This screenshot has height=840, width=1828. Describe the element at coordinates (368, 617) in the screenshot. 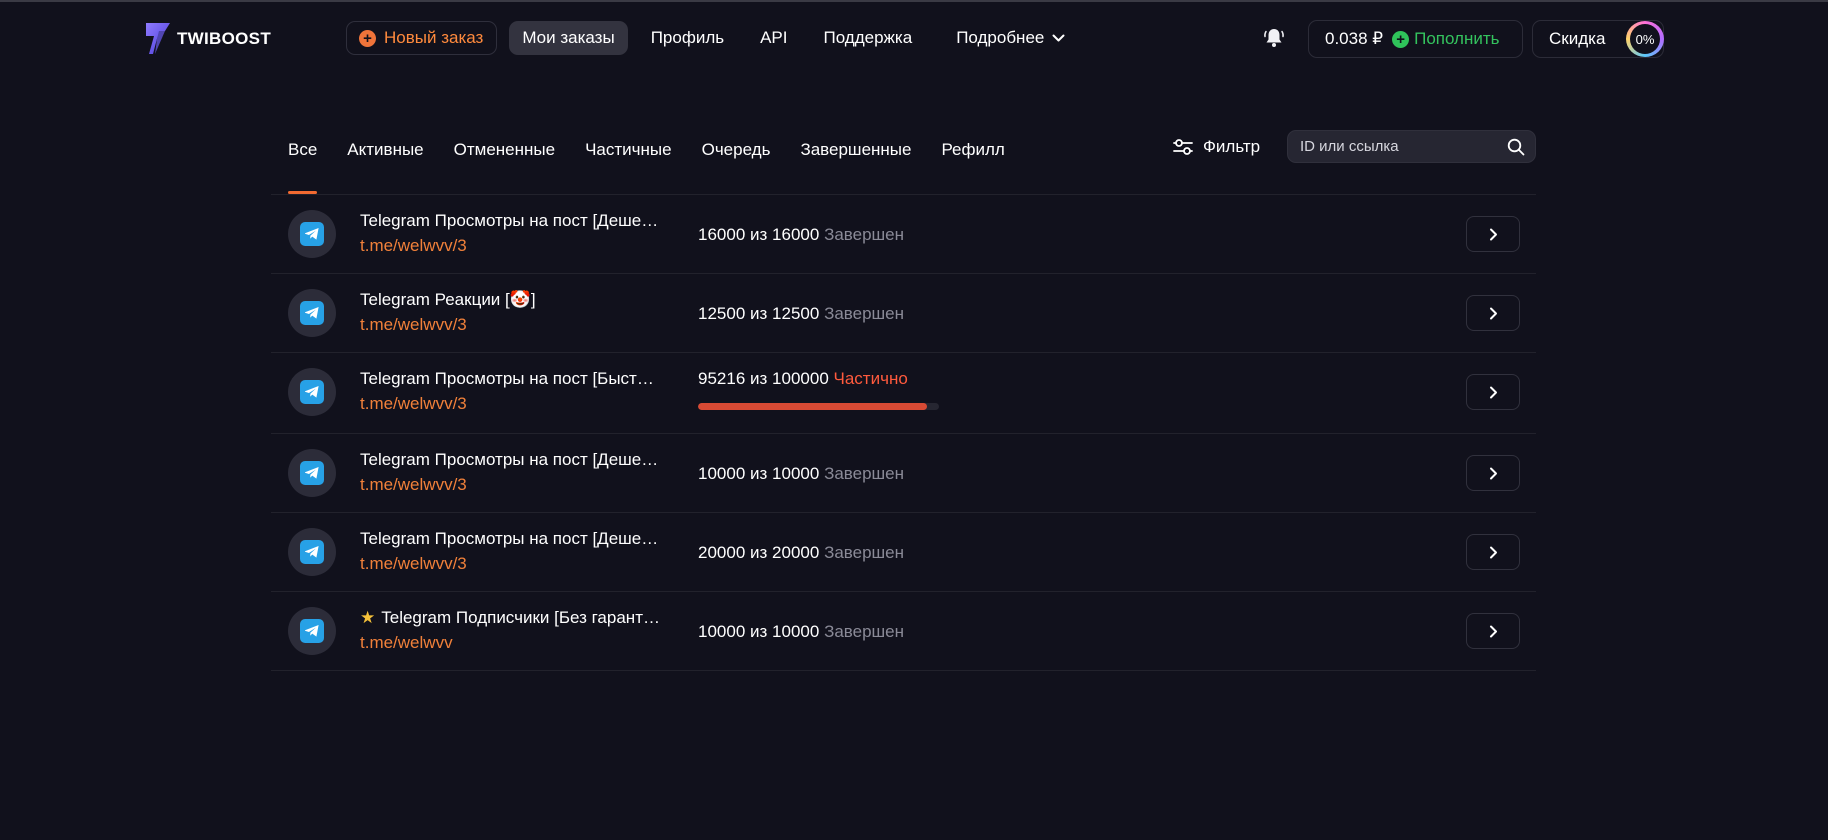

I see `star-icon: ★` at that location.